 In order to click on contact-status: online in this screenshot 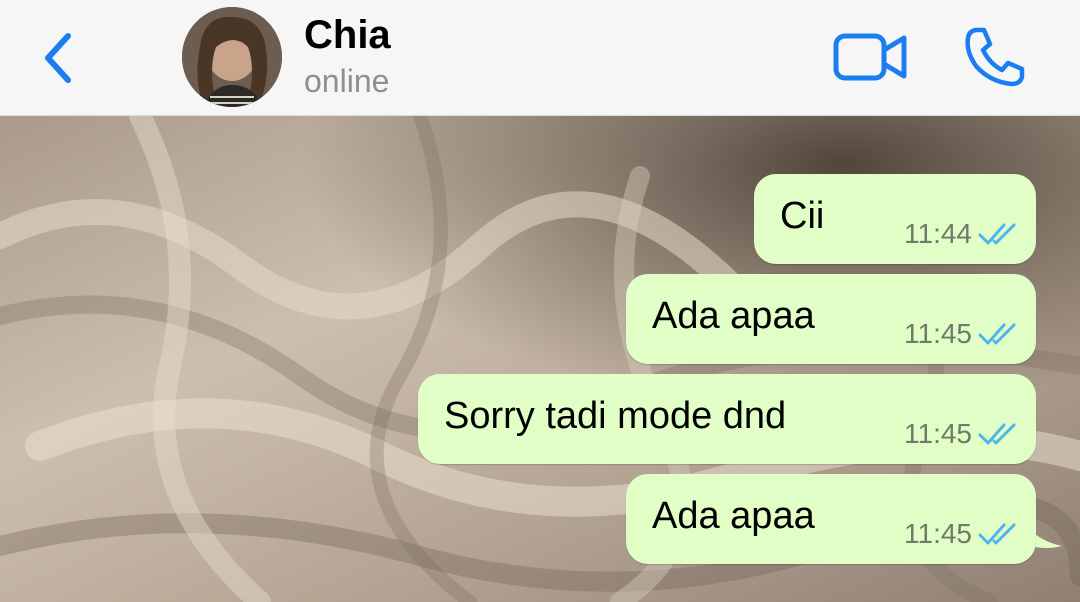, I will do `click(347, 81)`.